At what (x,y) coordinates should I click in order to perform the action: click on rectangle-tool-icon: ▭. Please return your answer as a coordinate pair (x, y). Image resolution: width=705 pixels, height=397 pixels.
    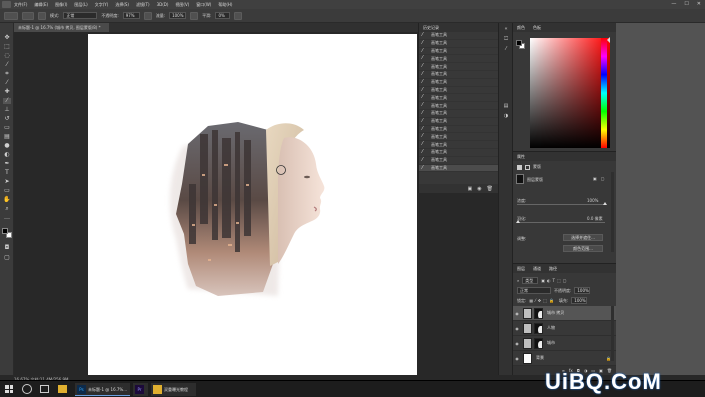
    Looking at the image, I should click on (7, 191).